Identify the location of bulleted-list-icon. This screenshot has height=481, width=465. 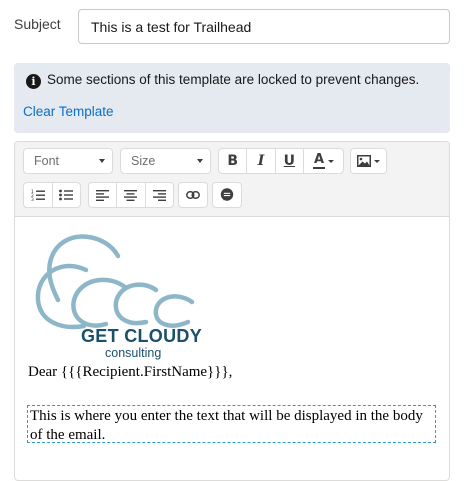
(66, 195).